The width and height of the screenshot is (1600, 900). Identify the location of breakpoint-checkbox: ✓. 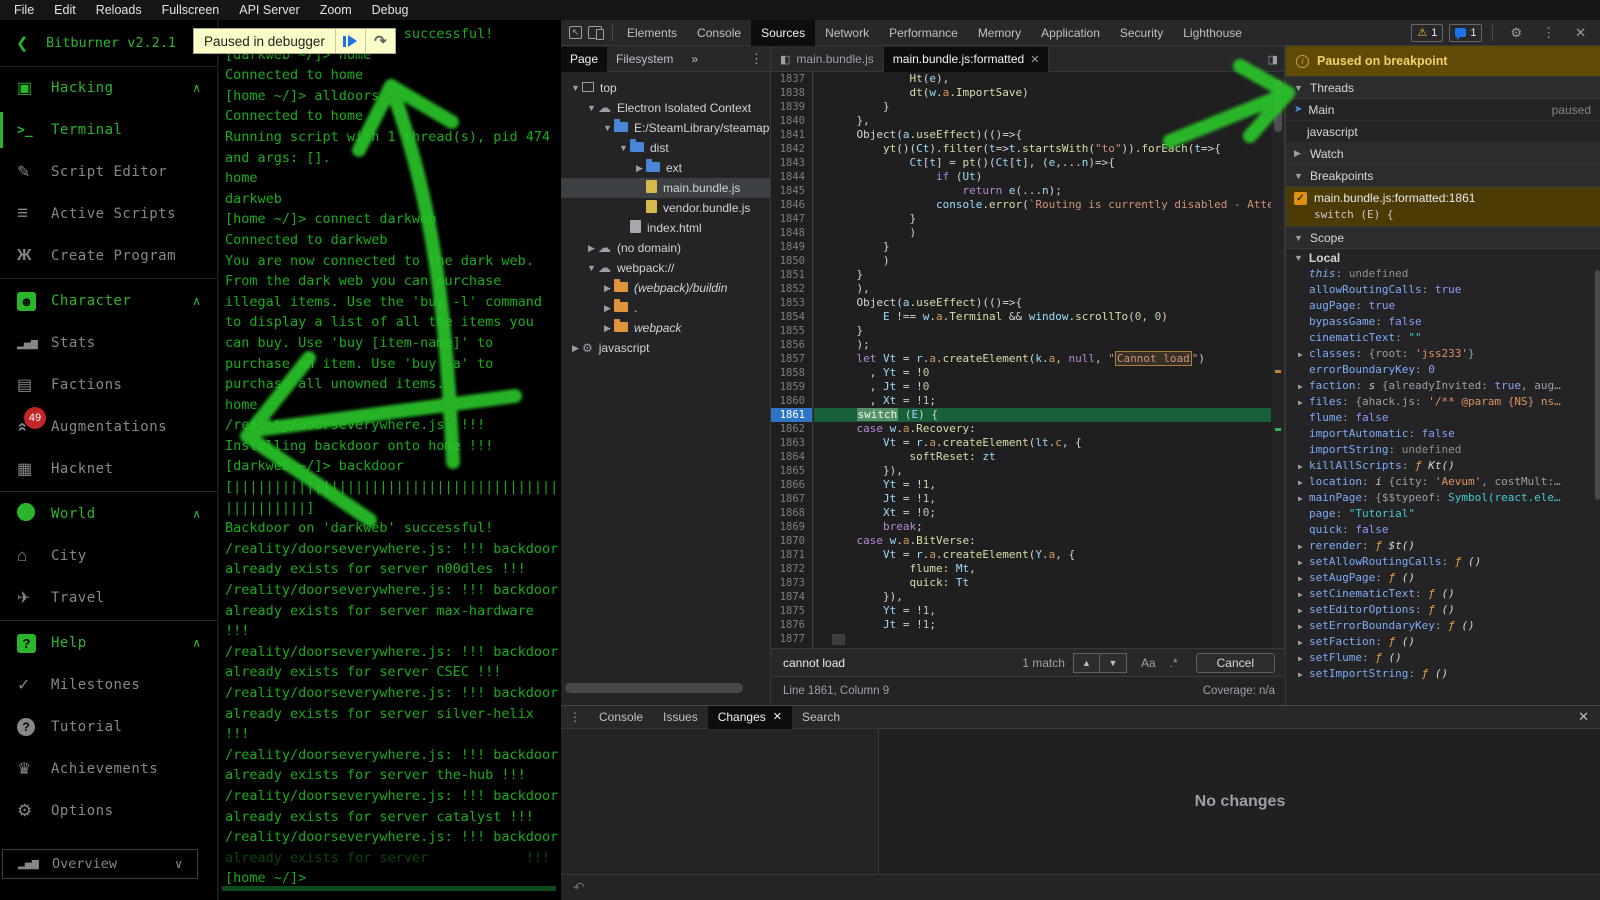
(1300, 198).